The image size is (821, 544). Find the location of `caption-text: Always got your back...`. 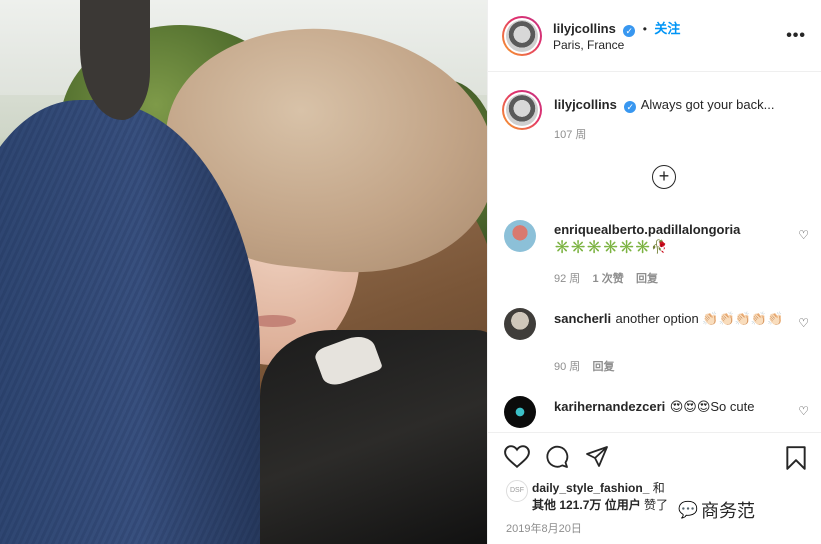

caption-text: Always got your back... is located at coordinates (707, 104).